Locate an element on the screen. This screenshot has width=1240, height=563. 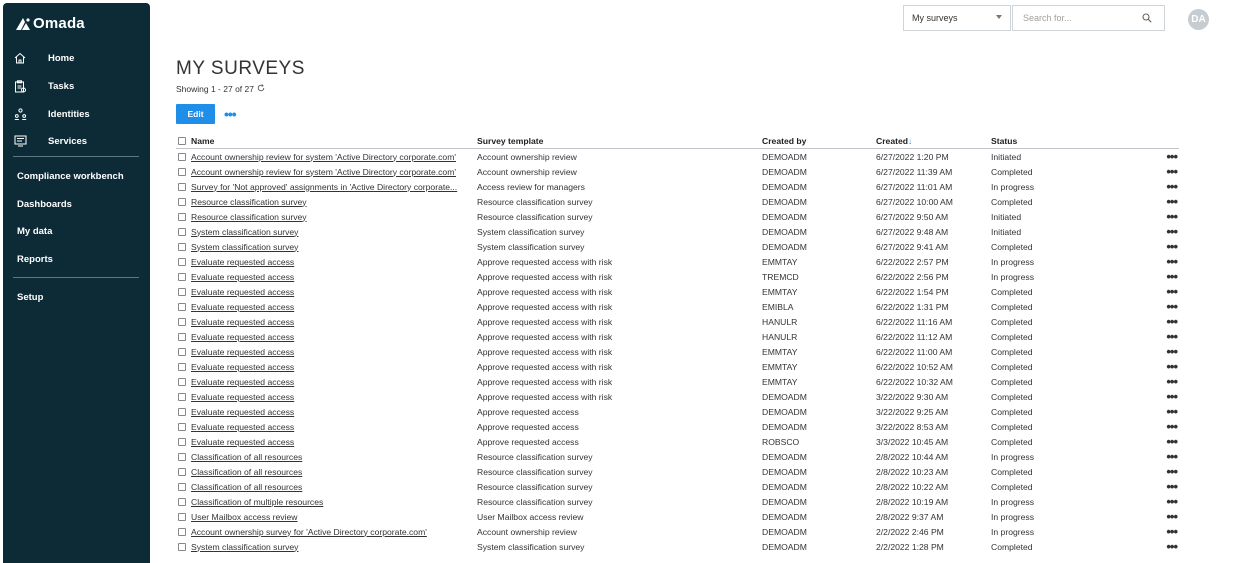
search-box is located at coordinates (1088, 18).